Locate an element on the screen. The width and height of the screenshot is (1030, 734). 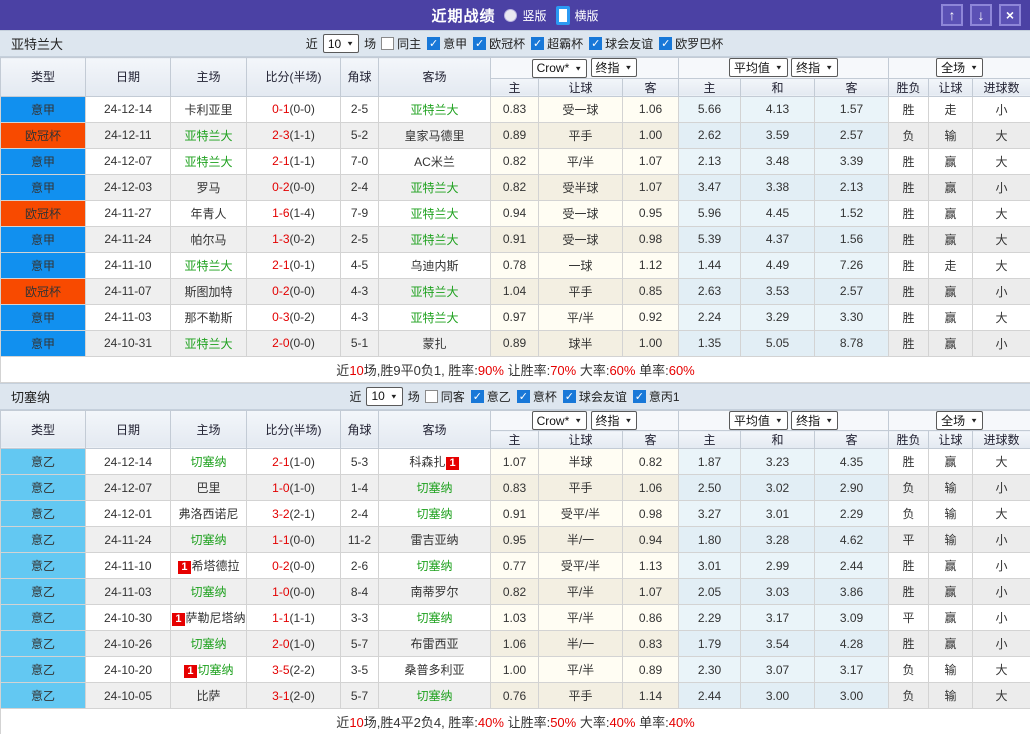
sub-col-header: 进球数 is located at coordinates (1001, 87).